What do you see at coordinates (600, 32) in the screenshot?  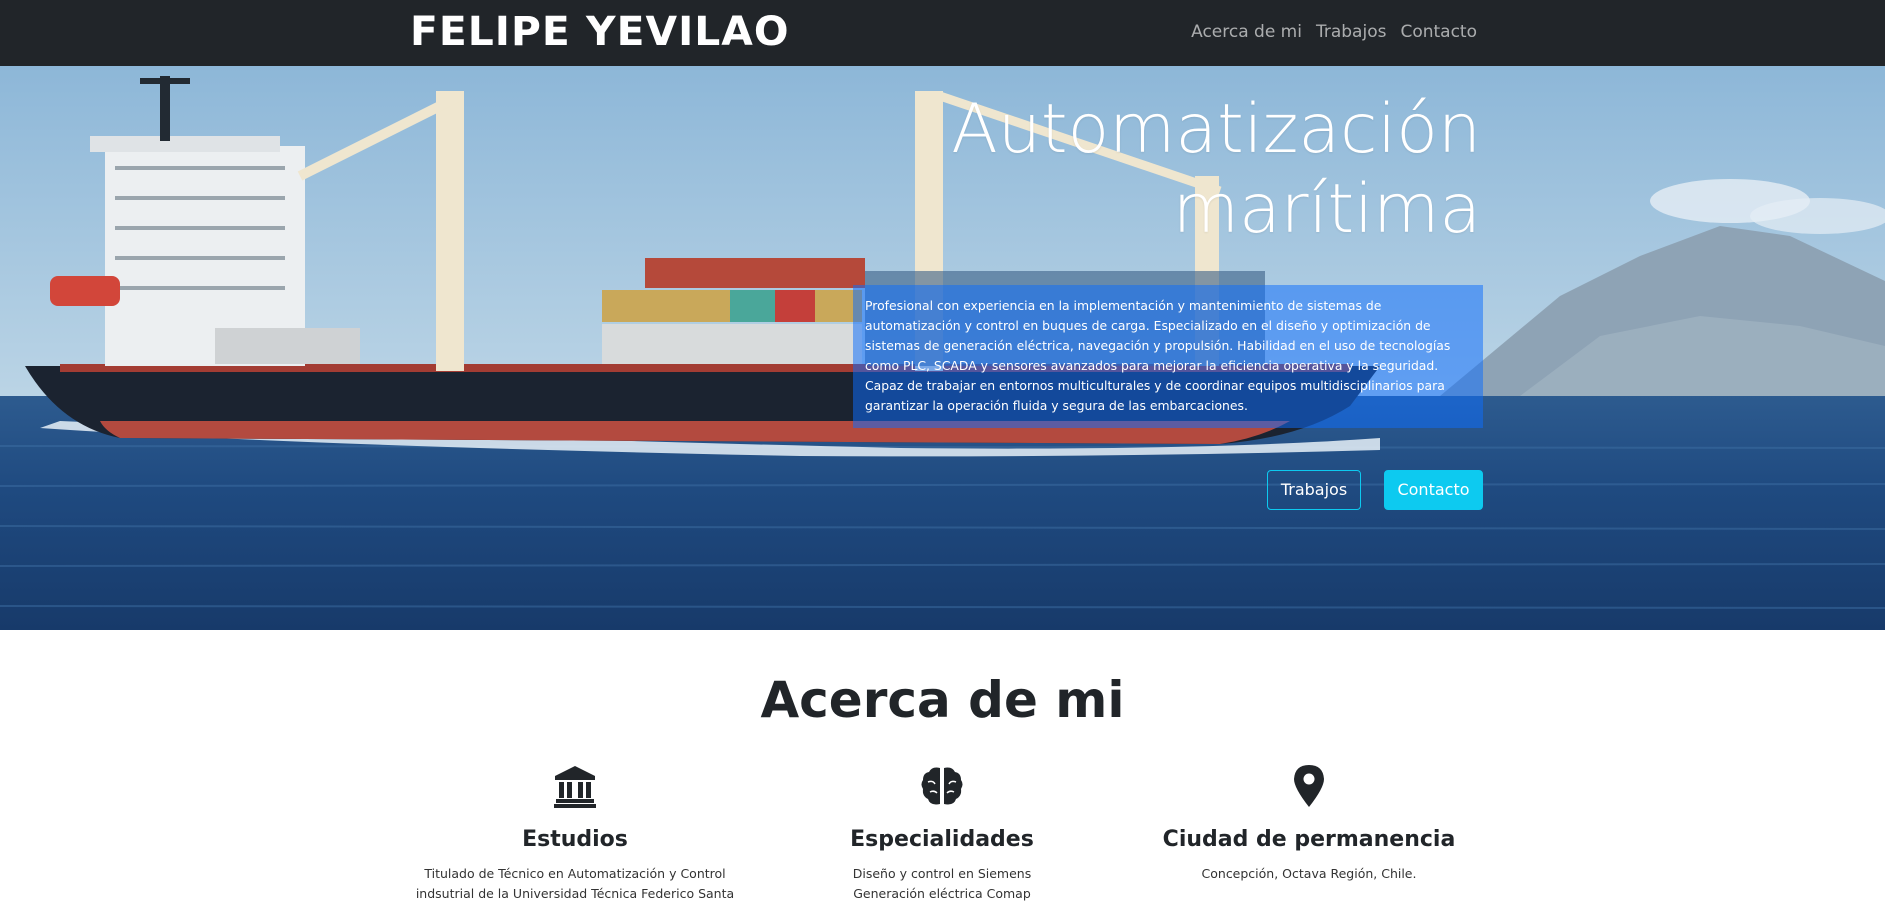 I see `brand-logo: FELIPE YEVILAO` at bounding box center [600, 32].